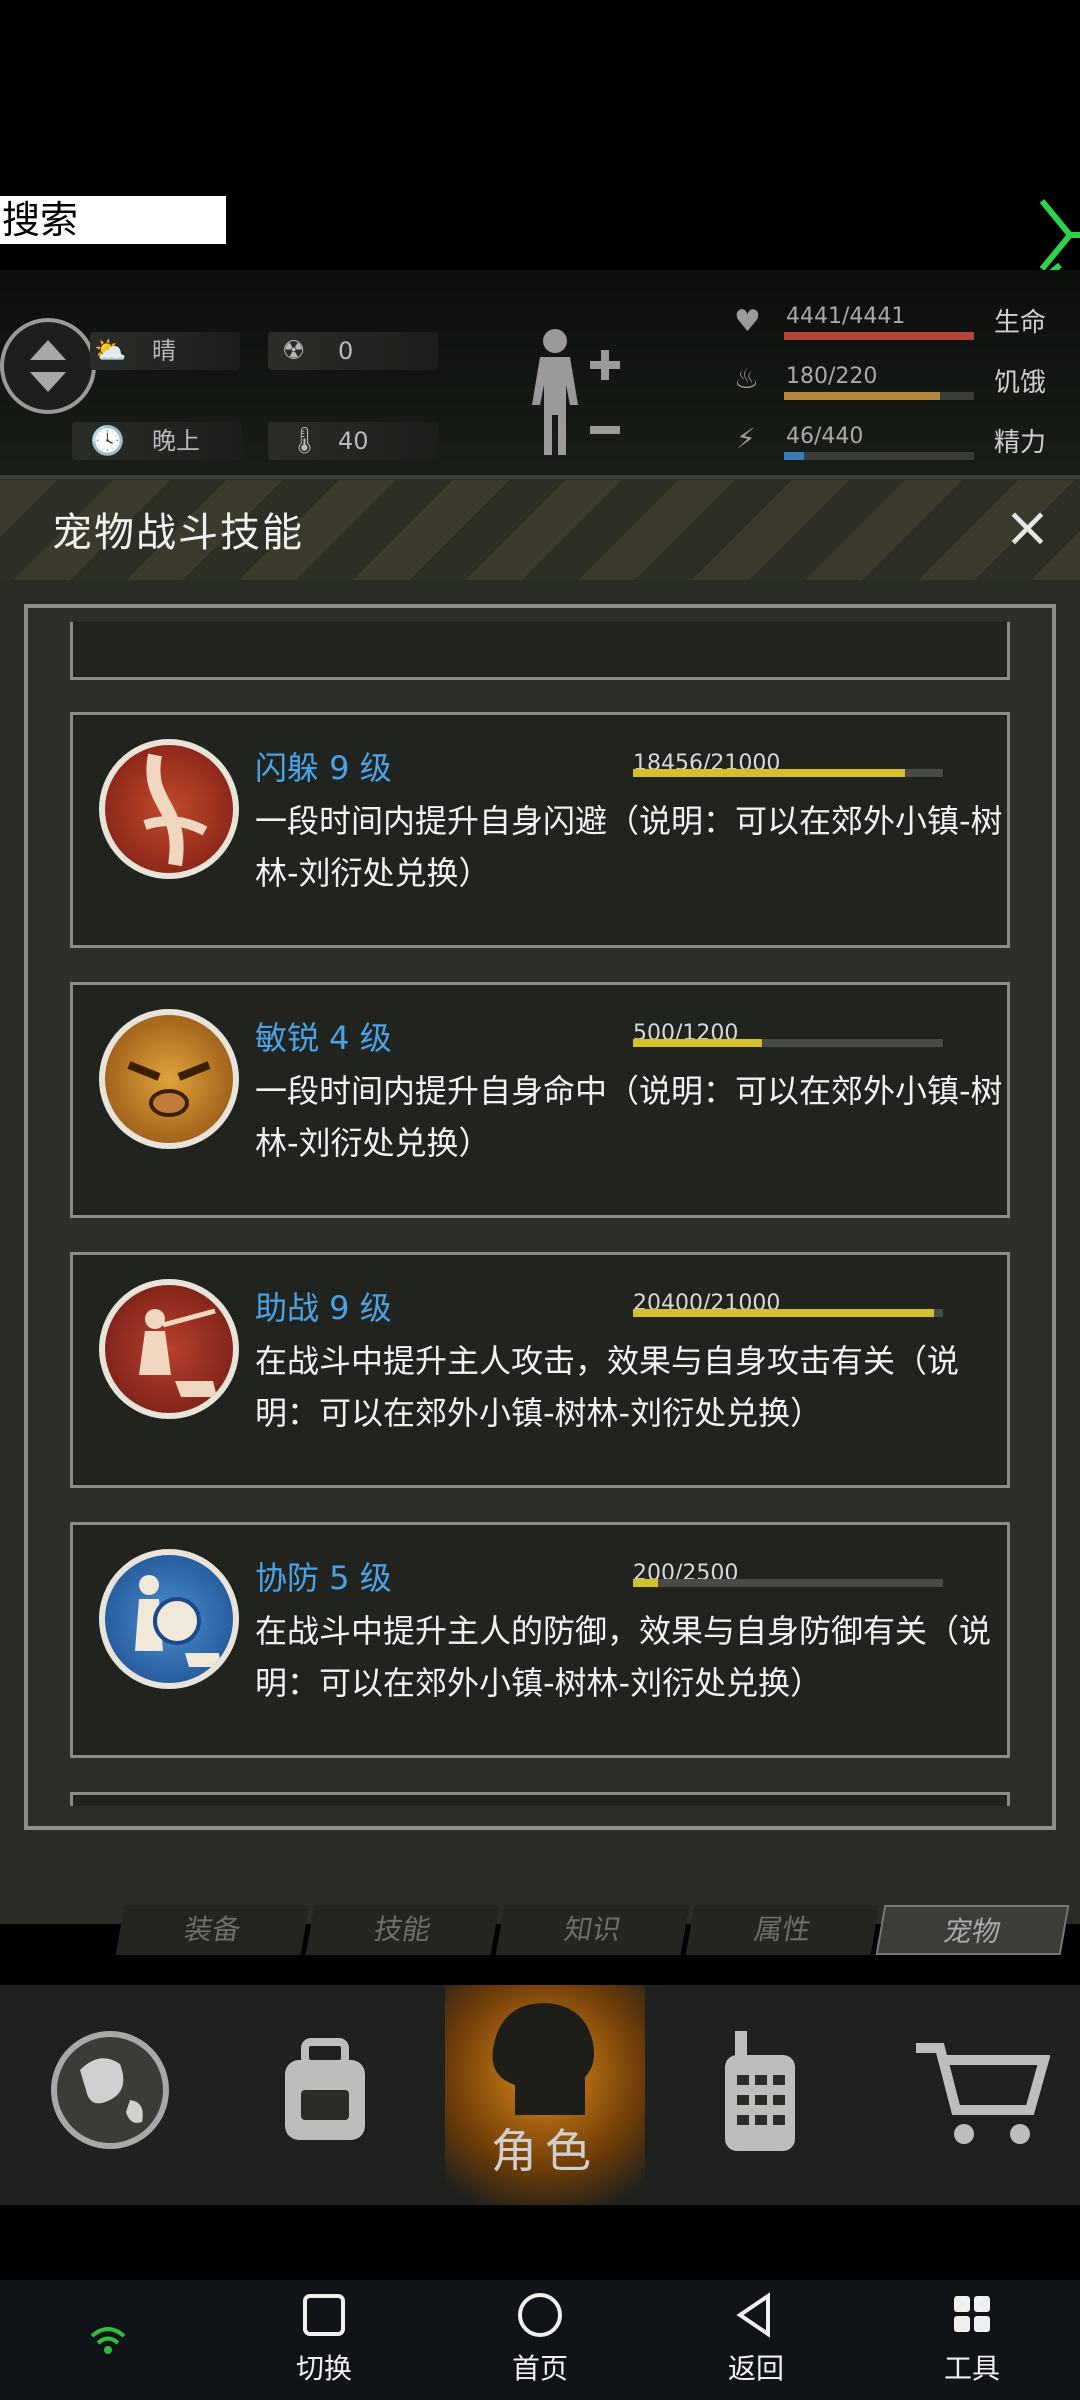 The height and width of the screenshot is (2400, 1080). What do you see at coordinates (178, 533) in the screenshot?
I see `panel-title: 宠物战斗技能` at bounding box center [178, 533].